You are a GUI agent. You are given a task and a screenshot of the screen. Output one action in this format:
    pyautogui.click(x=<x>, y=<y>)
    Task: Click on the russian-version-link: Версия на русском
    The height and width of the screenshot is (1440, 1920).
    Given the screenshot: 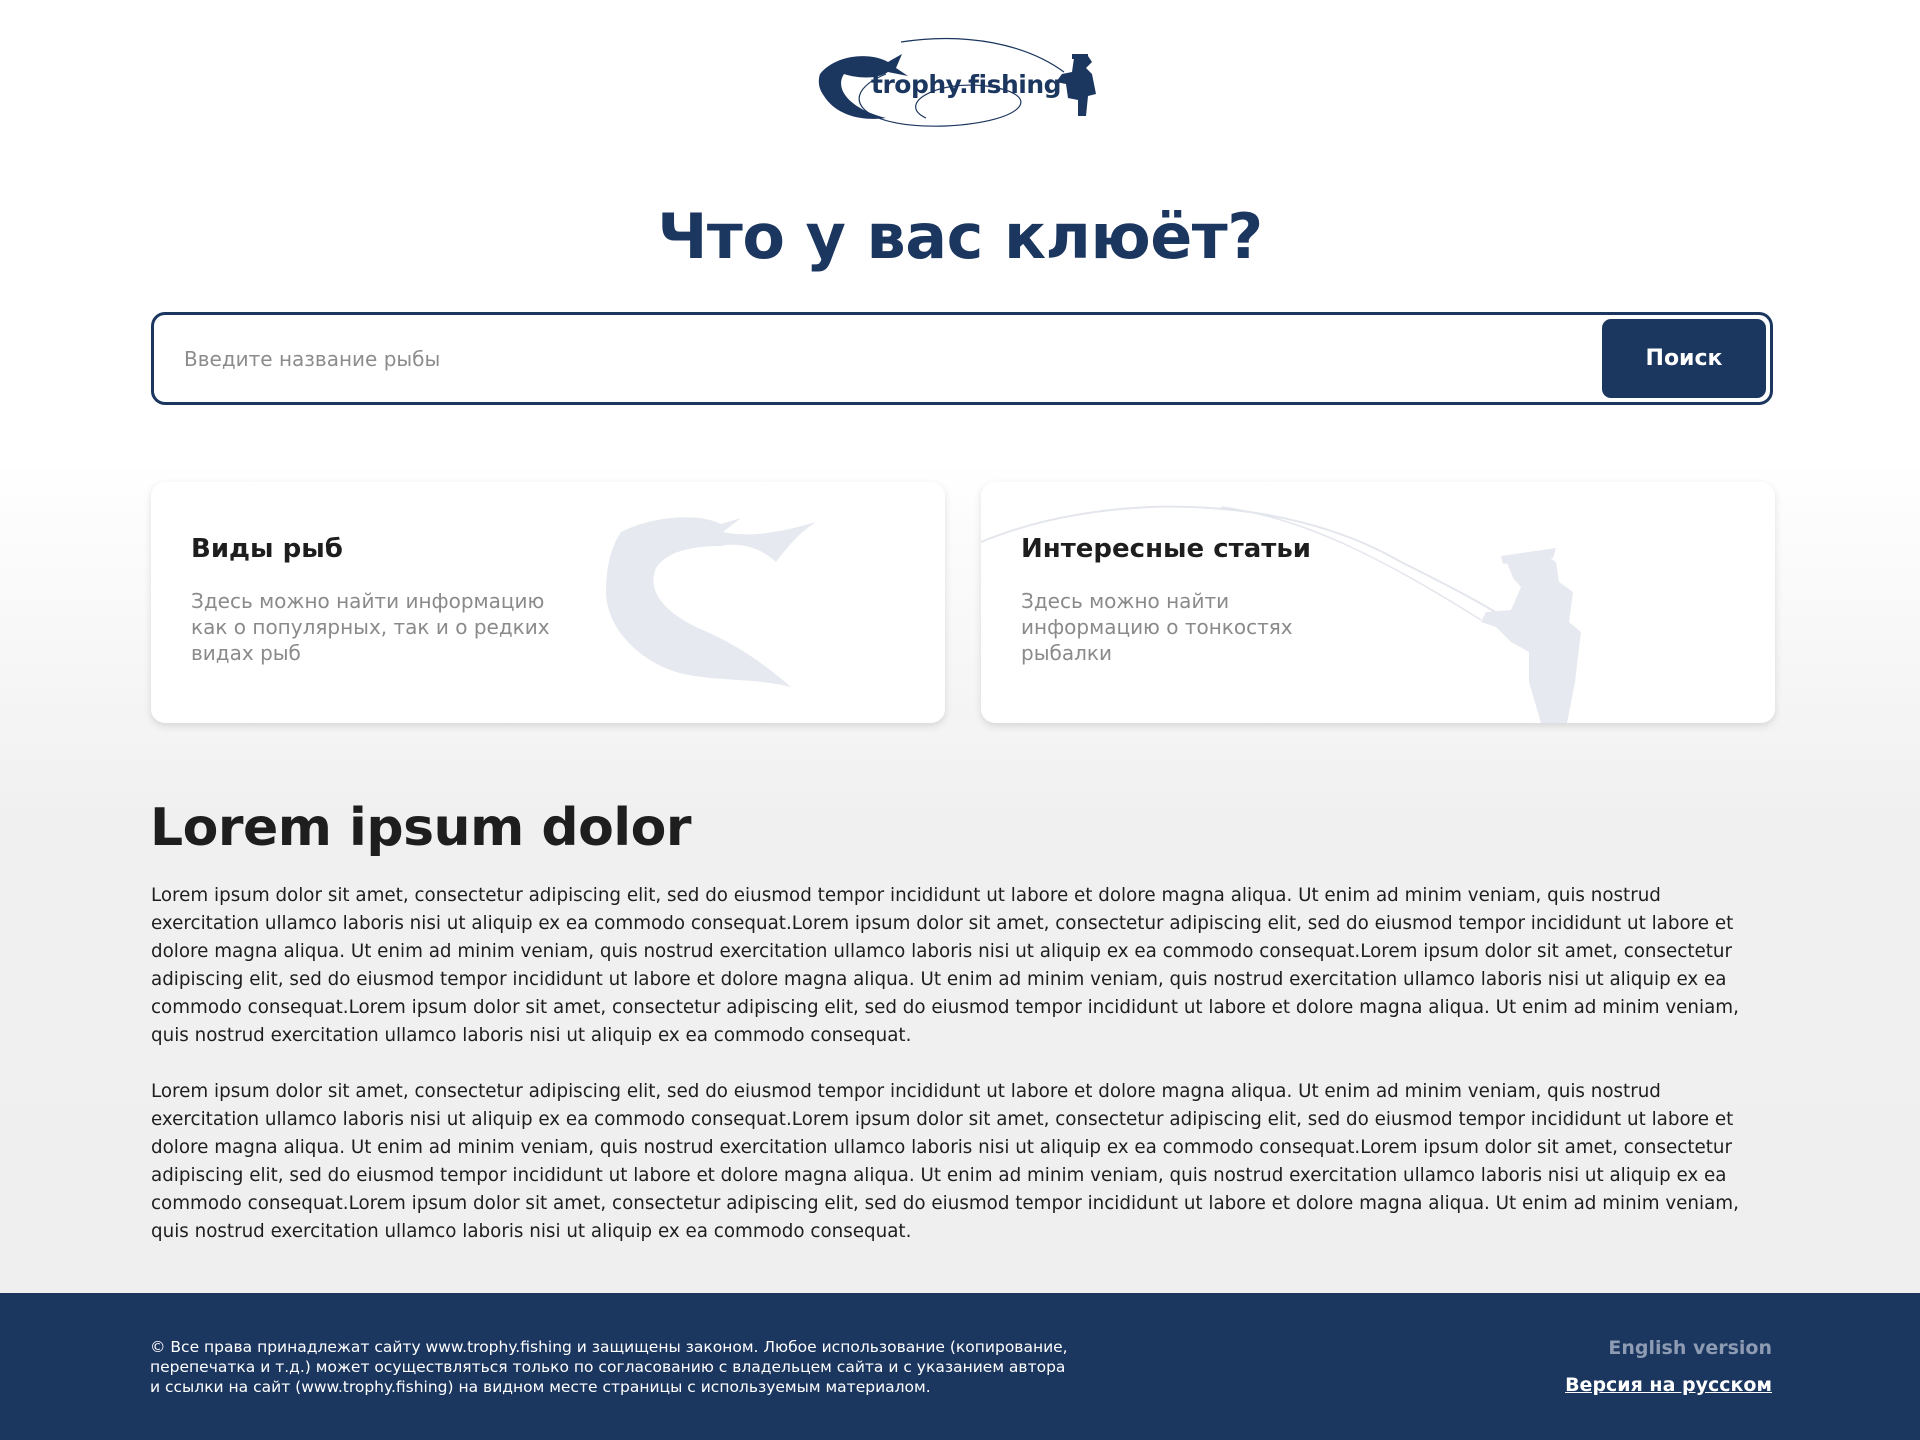 What is the action you would take?
    pyautogui.click(x=1668, y=1385)
    